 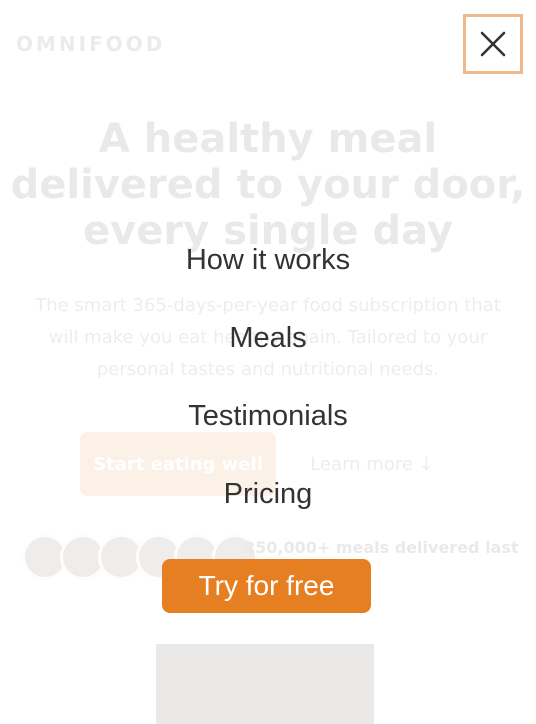 What do you see at coordinates (268, 416) in the screenshot?
I see `nav-link-testimonials: Testimonials` at bounding box center [268, 416].